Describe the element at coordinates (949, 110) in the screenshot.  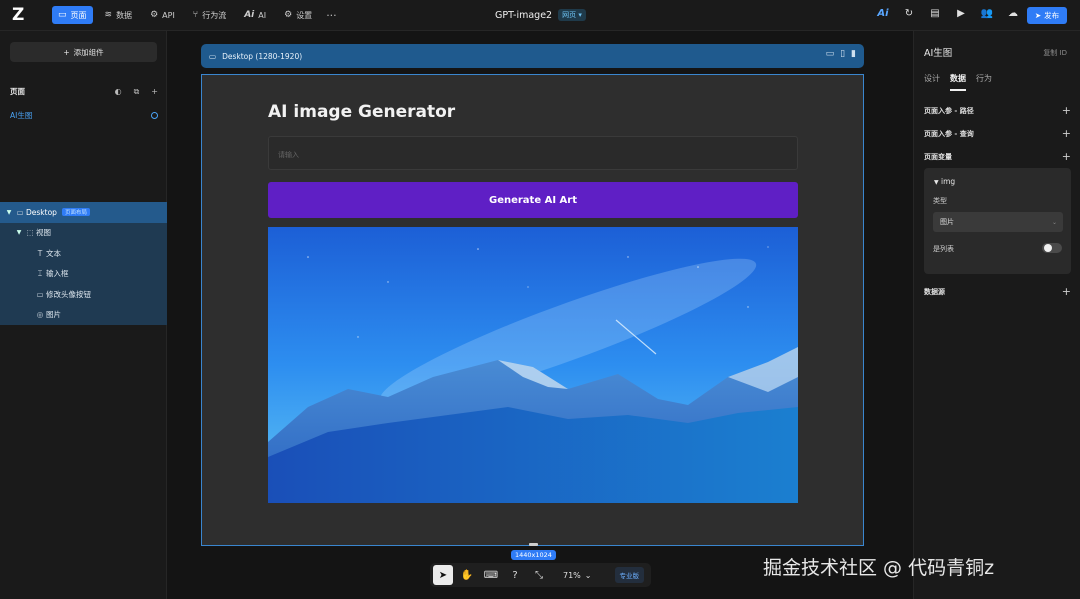
I see `route-params-label: 页面入参 - 路径` at that location.